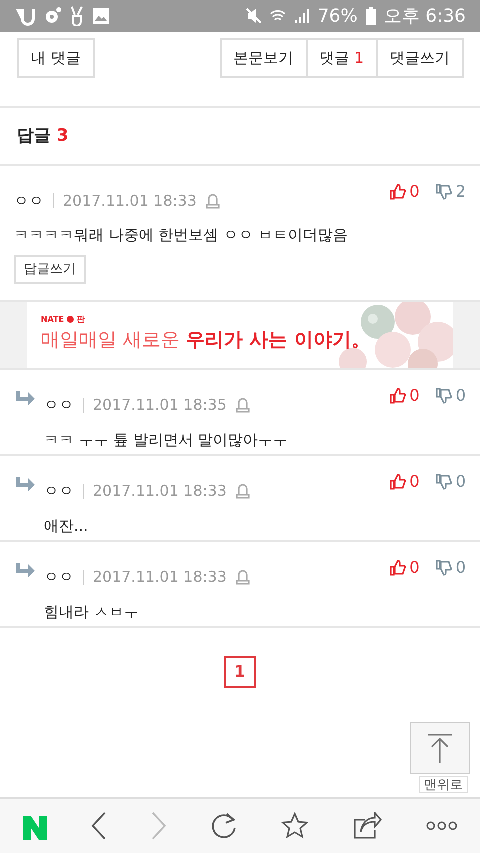 The image size is (480, 853). Describe the element at coordinates (182, 235) in the screenshot. I see `comment-text: ㅋㅋㅋㅋ뭐래 나중에 한번보셈 ㅇㅇ ㅂㅌ이더많음` at that location.